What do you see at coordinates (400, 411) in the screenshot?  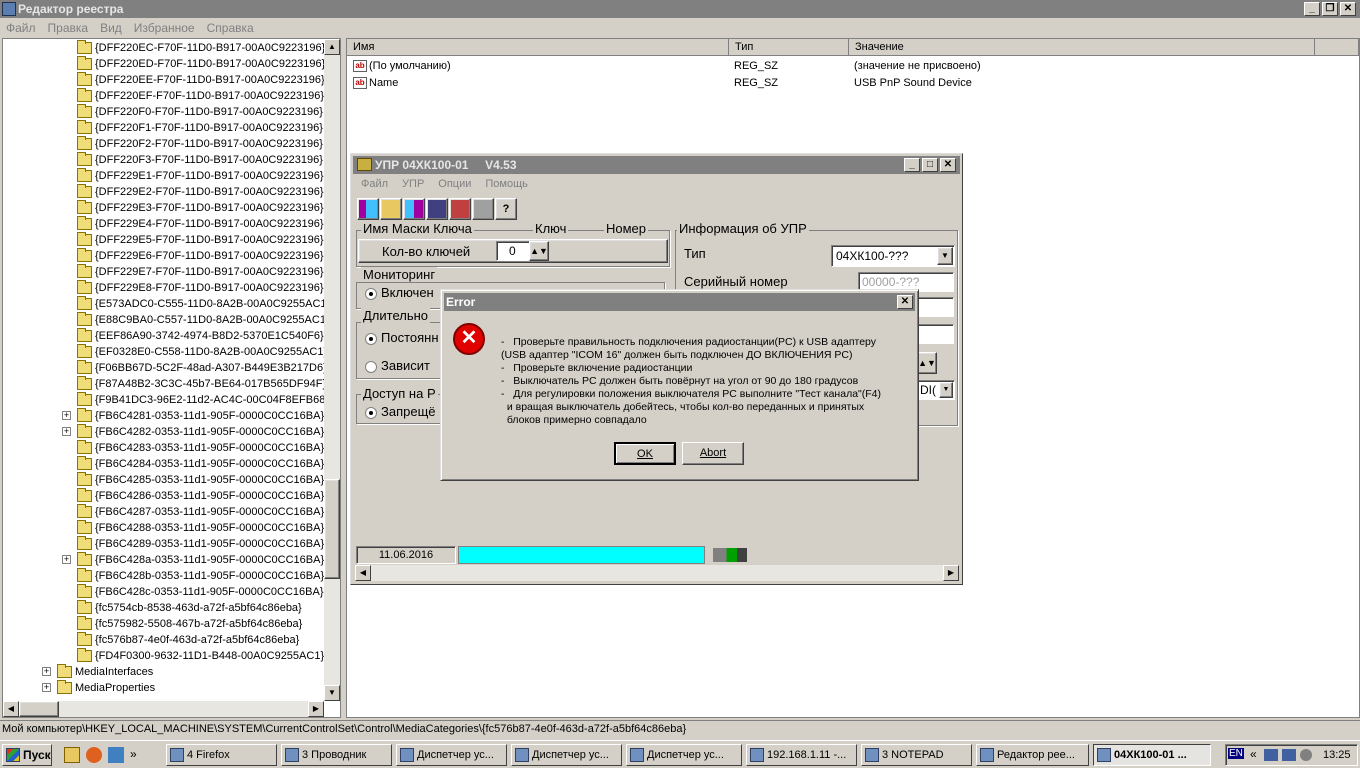 I see `access-denied-radio: Запрещё` at bounding box center [400, 411].